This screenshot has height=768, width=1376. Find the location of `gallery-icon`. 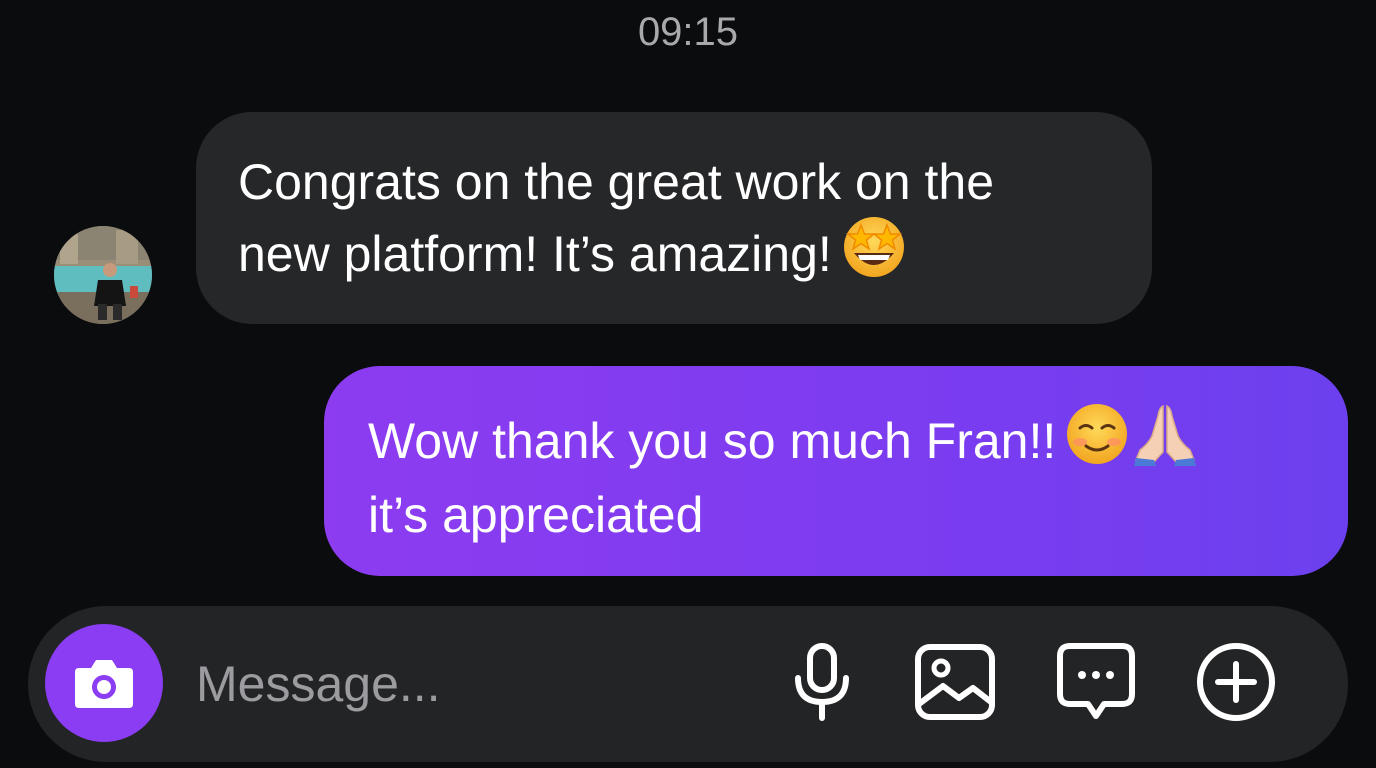

gallery-icon is located at coordinates (955, 682).